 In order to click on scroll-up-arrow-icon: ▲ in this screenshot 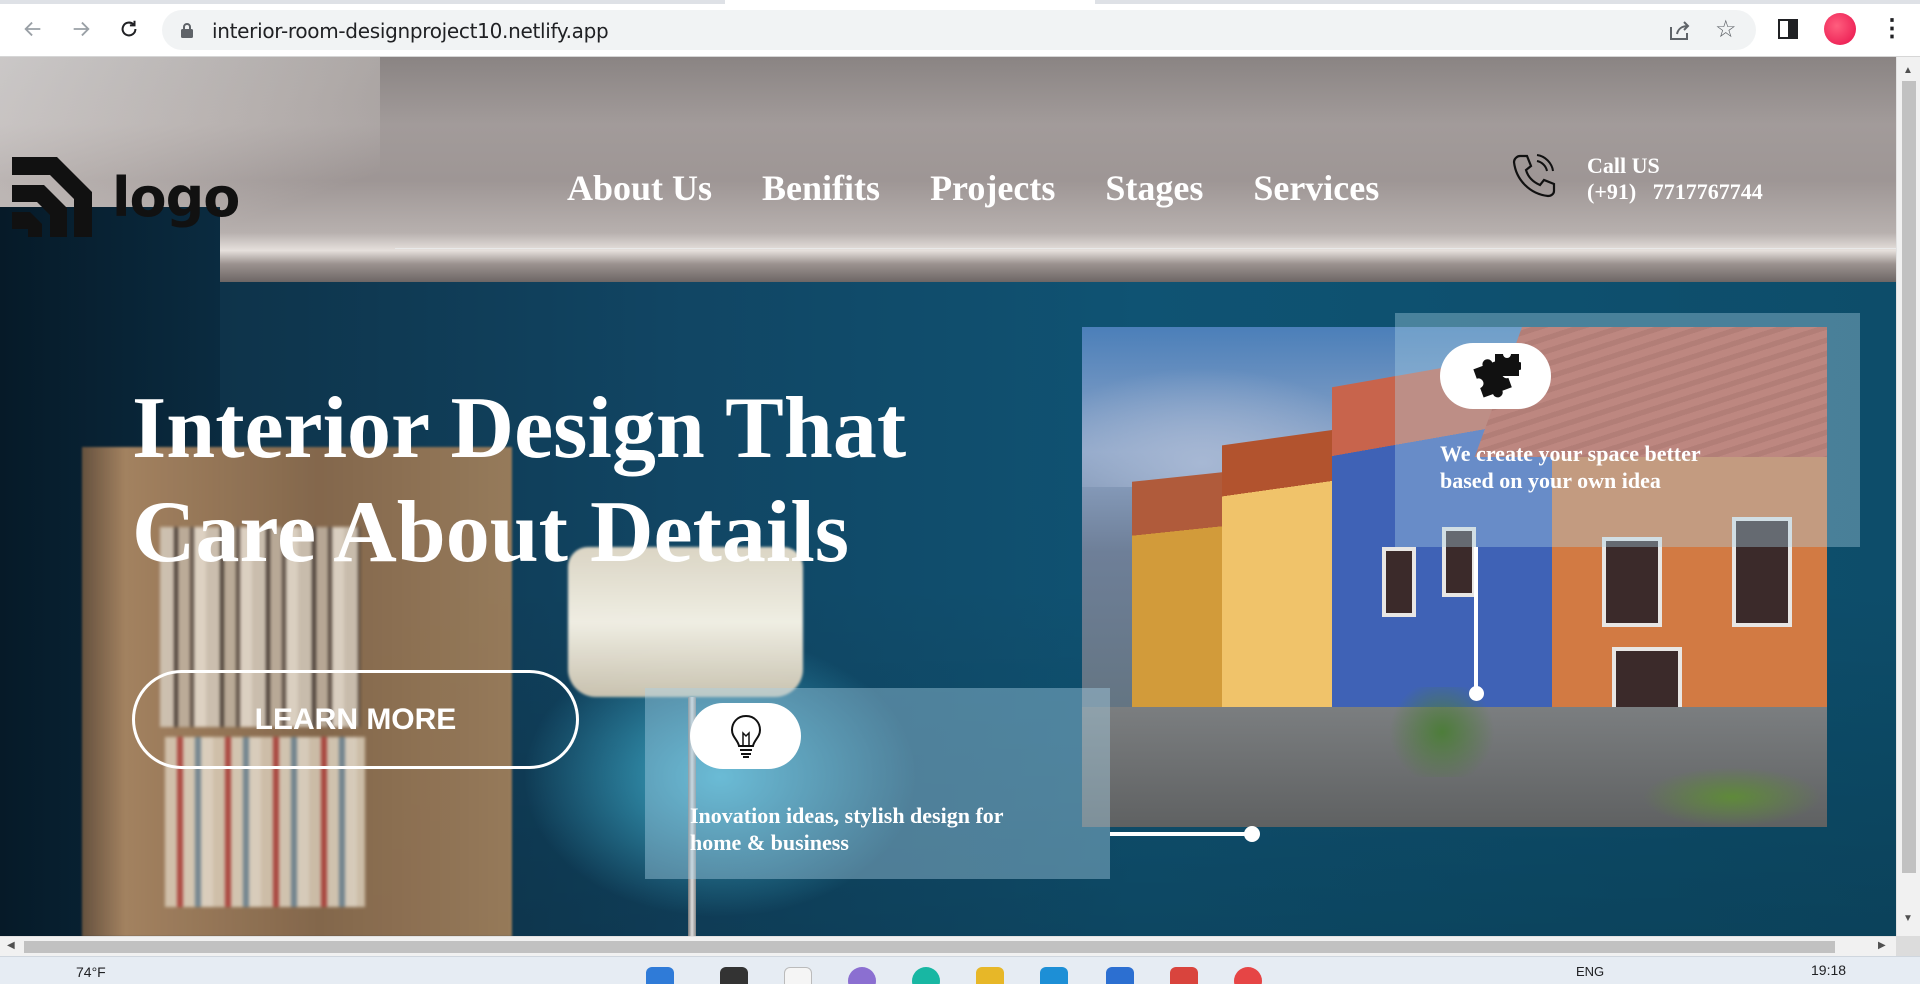, I will do `click(1908, 70)`.